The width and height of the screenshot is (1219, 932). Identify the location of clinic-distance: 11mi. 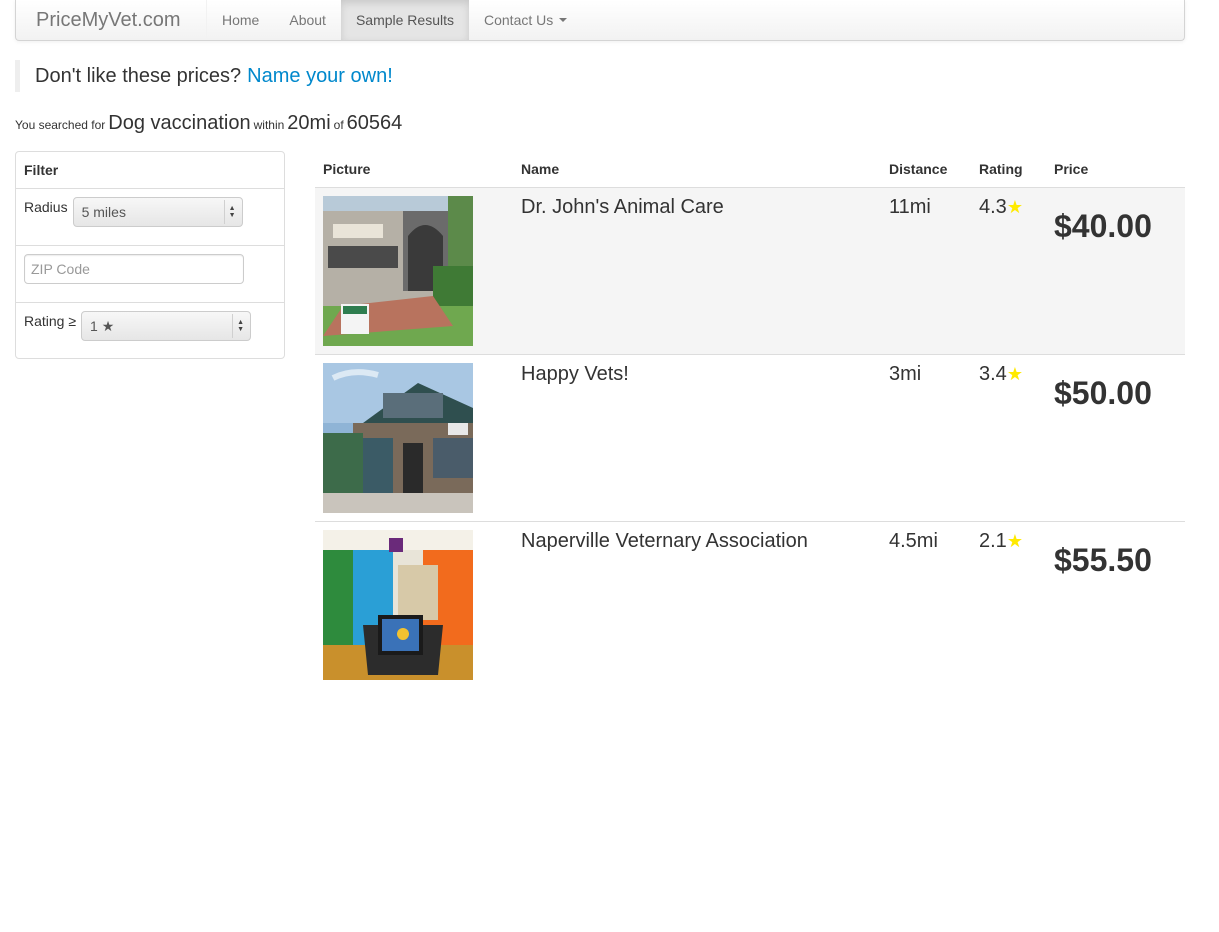
(910, 207).